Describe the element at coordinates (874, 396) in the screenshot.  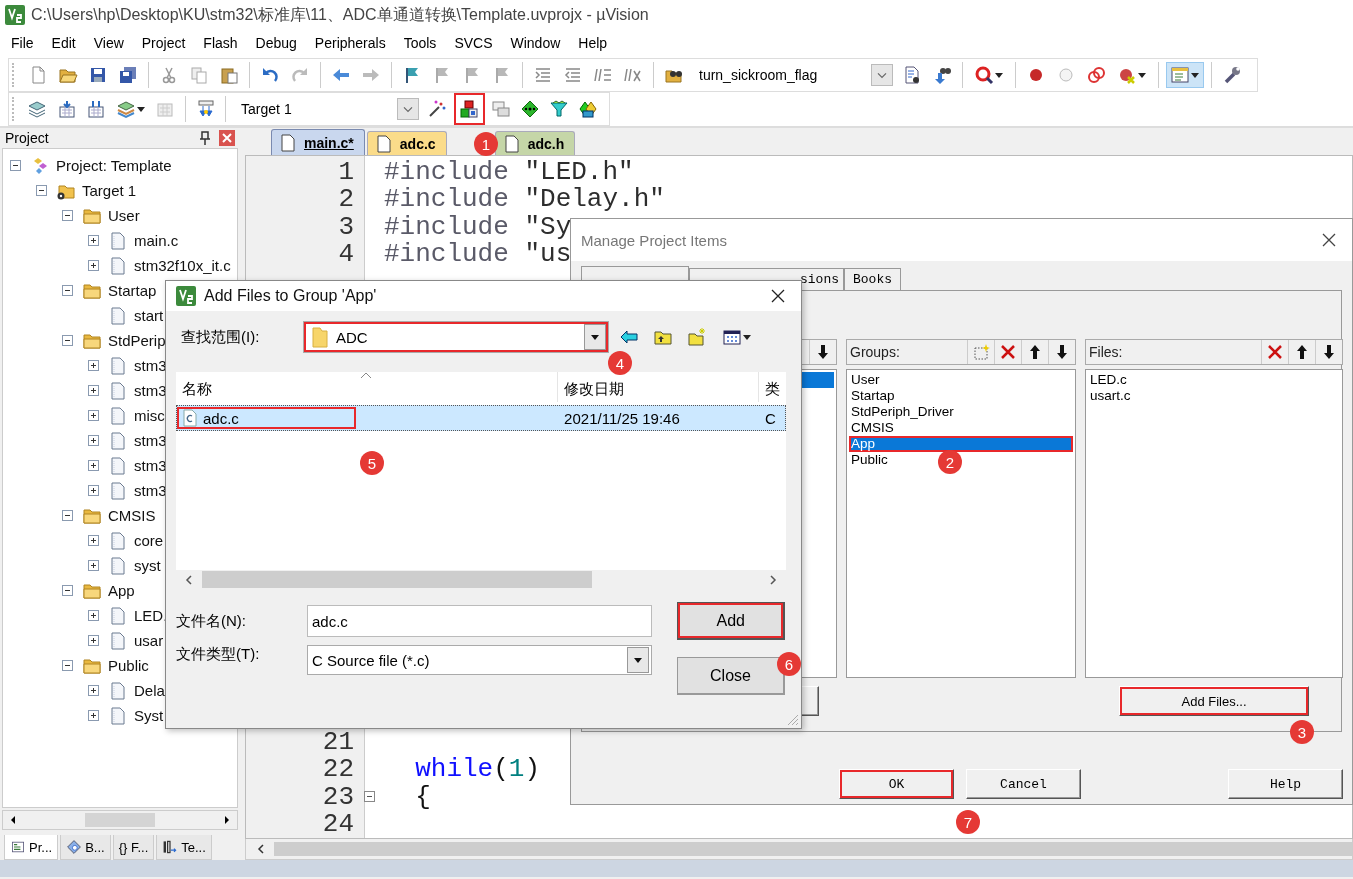
I see `list-item: Startap` at that location.